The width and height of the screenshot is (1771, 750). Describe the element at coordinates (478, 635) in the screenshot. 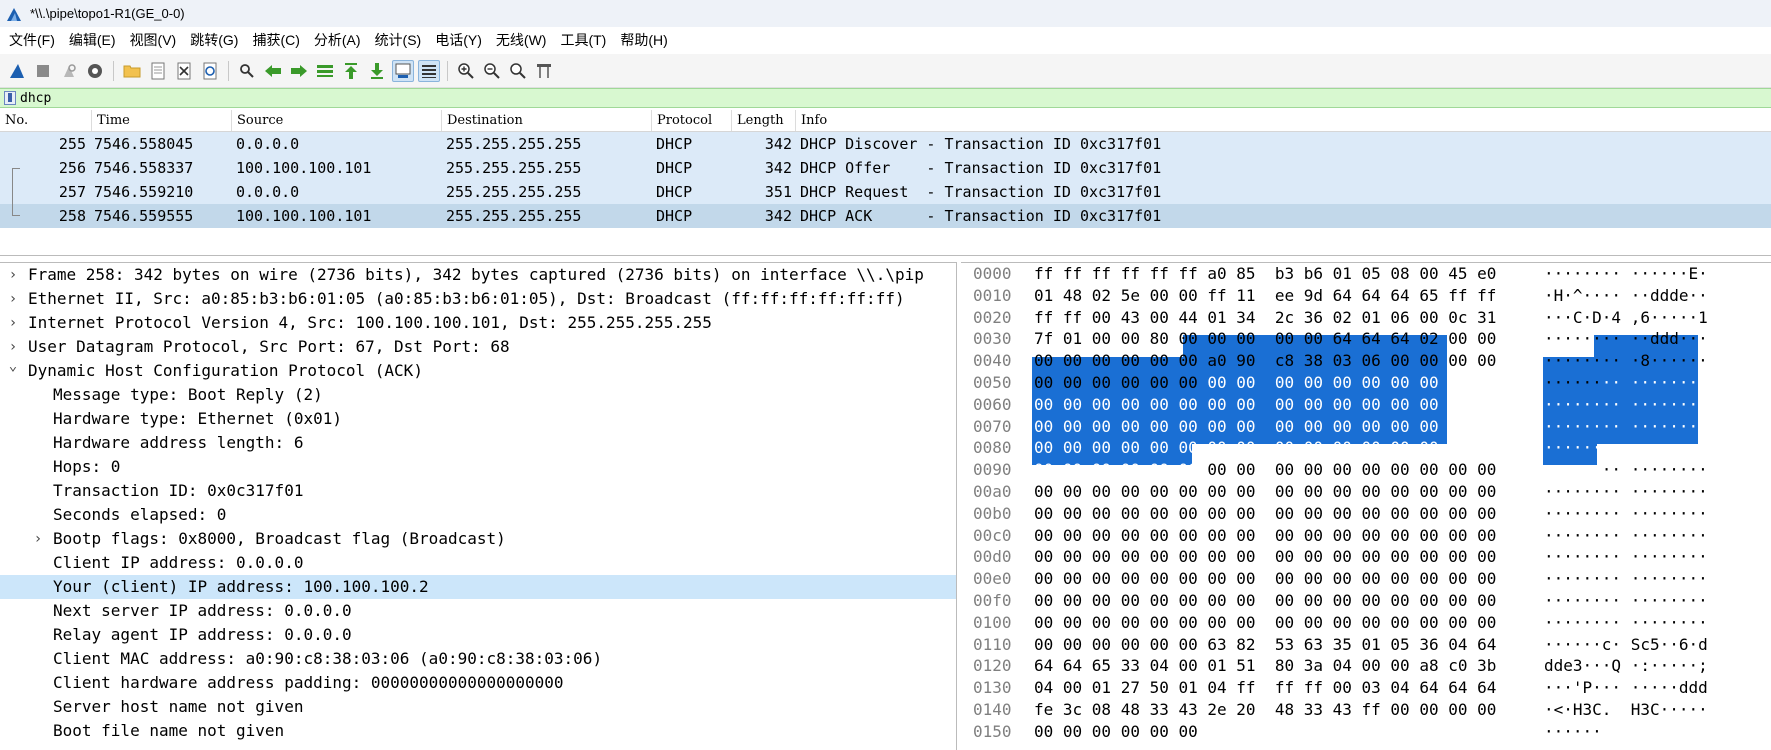

I see `protocol-field: Relay agent IP address: 0.0.0.0` at that location.